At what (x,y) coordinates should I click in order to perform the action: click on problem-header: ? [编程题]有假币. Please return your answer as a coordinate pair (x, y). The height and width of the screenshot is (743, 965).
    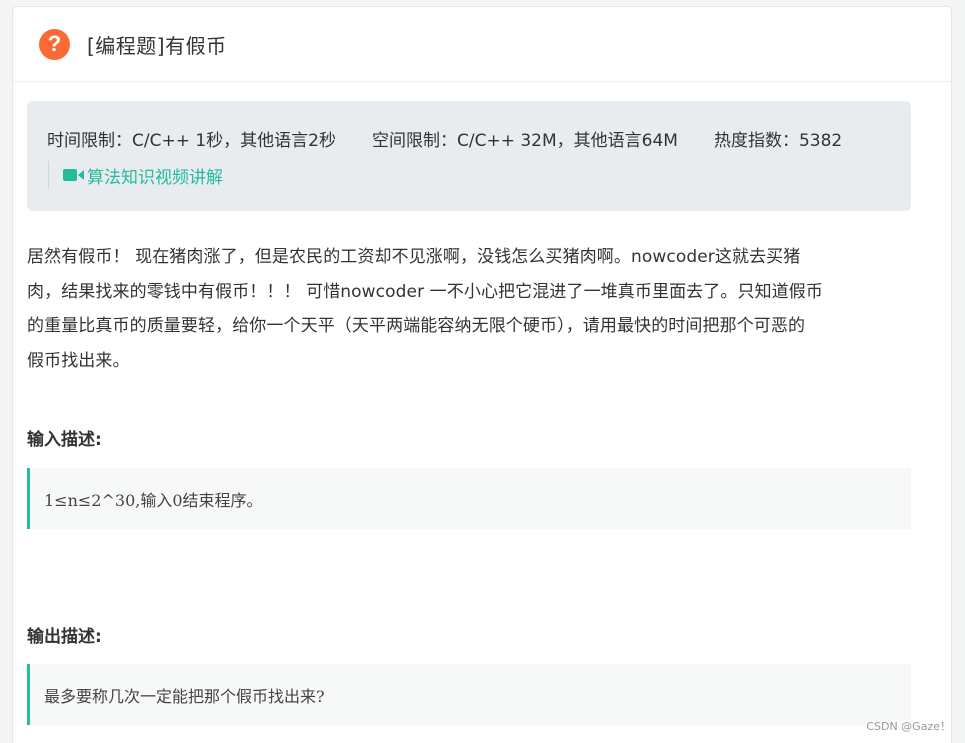
    Looking at the image, I should click on (482, 44).